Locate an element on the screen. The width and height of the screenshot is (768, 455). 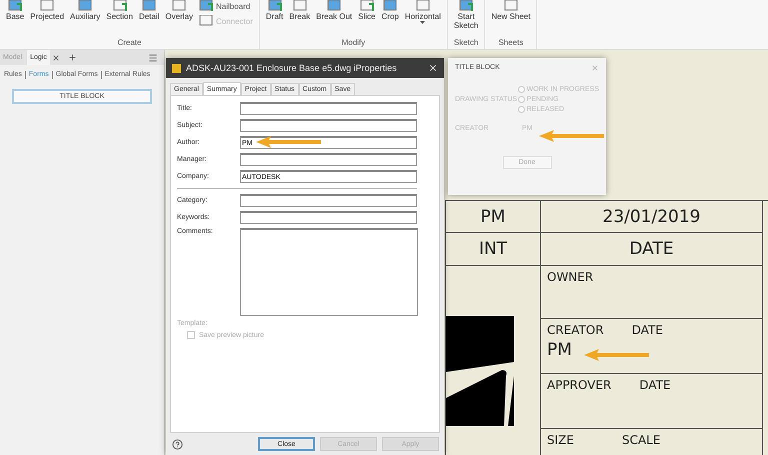
comments-field is located at coordinates (329, 272).